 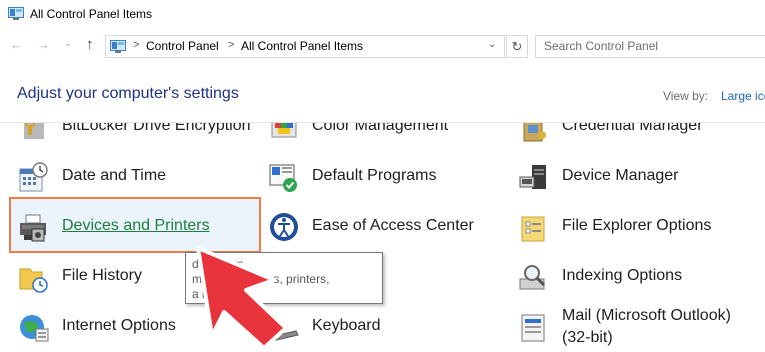 I want to click on item-label: Credential Manager, so click(x=632, y=128).